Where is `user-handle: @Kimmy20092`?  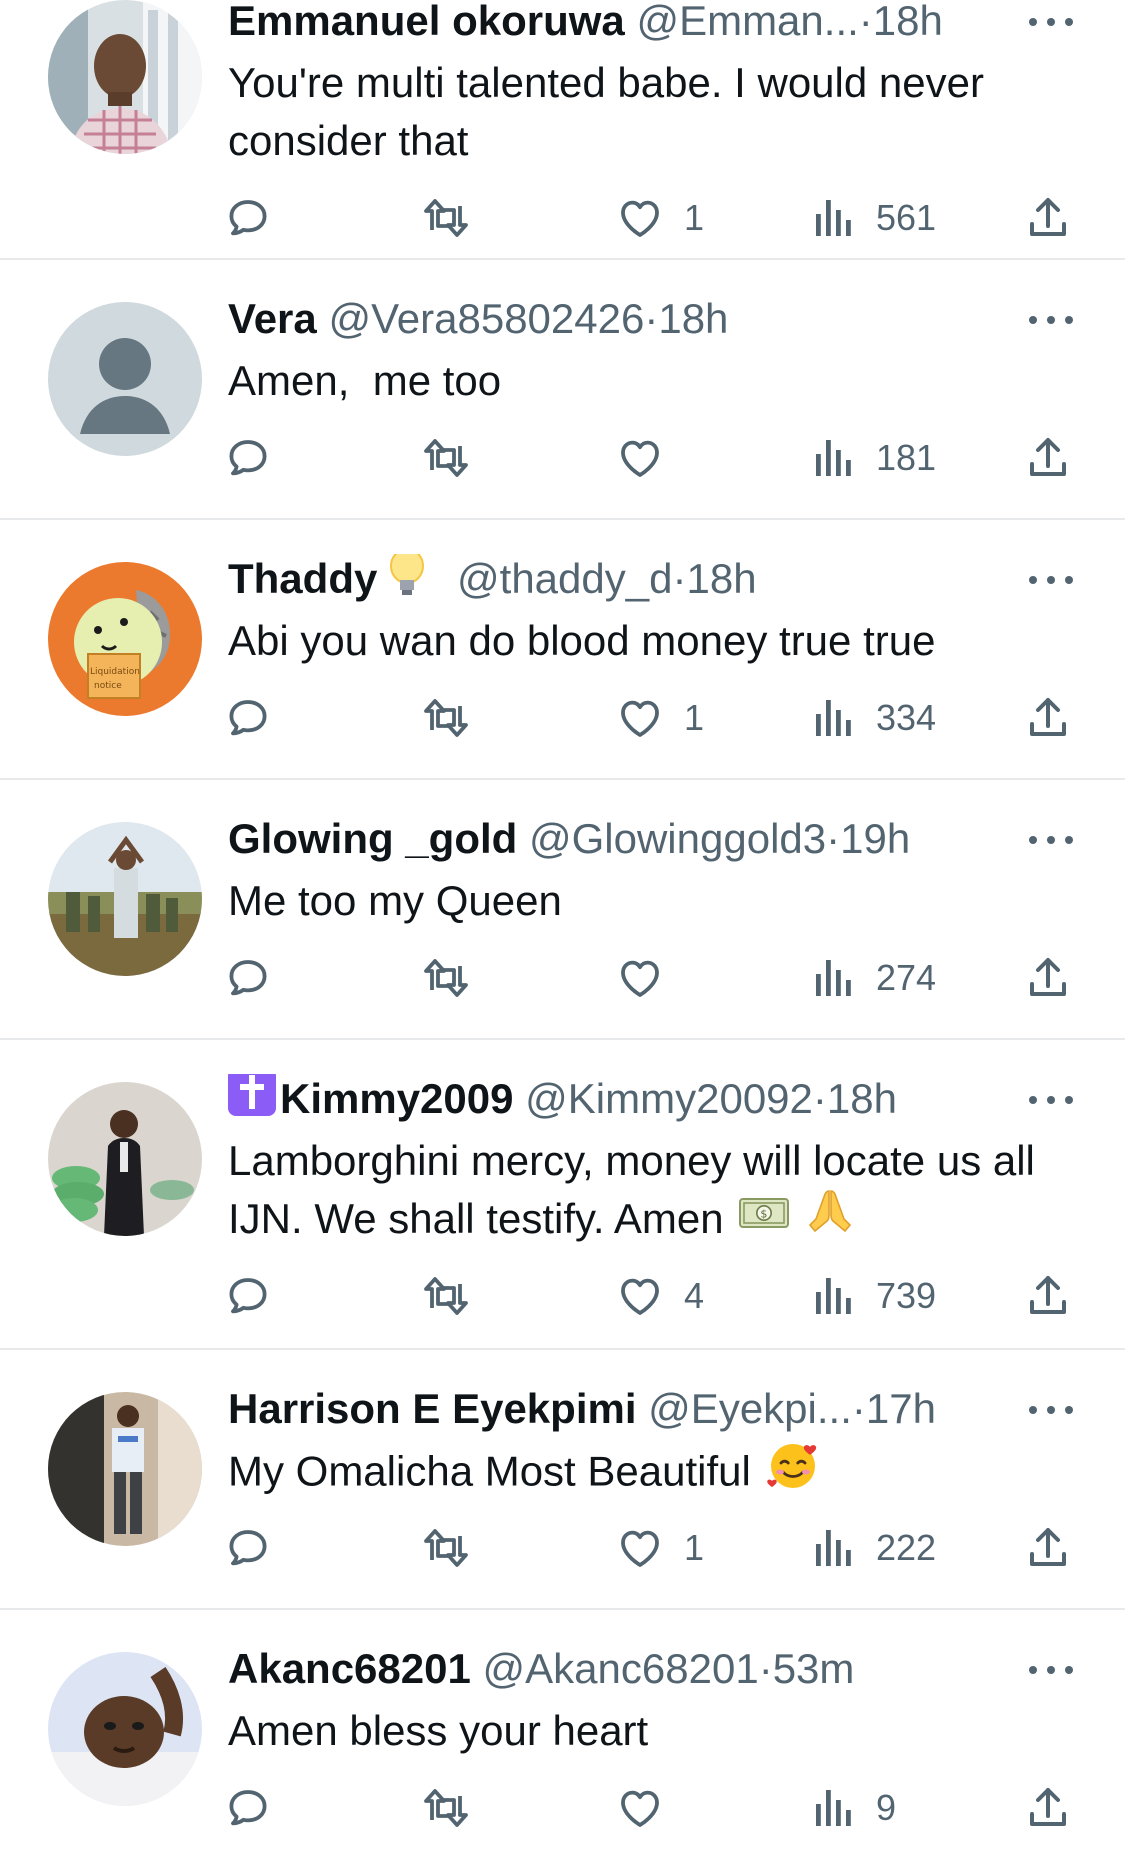
user-handle: @Kimmy20092 is located at coordinates (669, 1098).